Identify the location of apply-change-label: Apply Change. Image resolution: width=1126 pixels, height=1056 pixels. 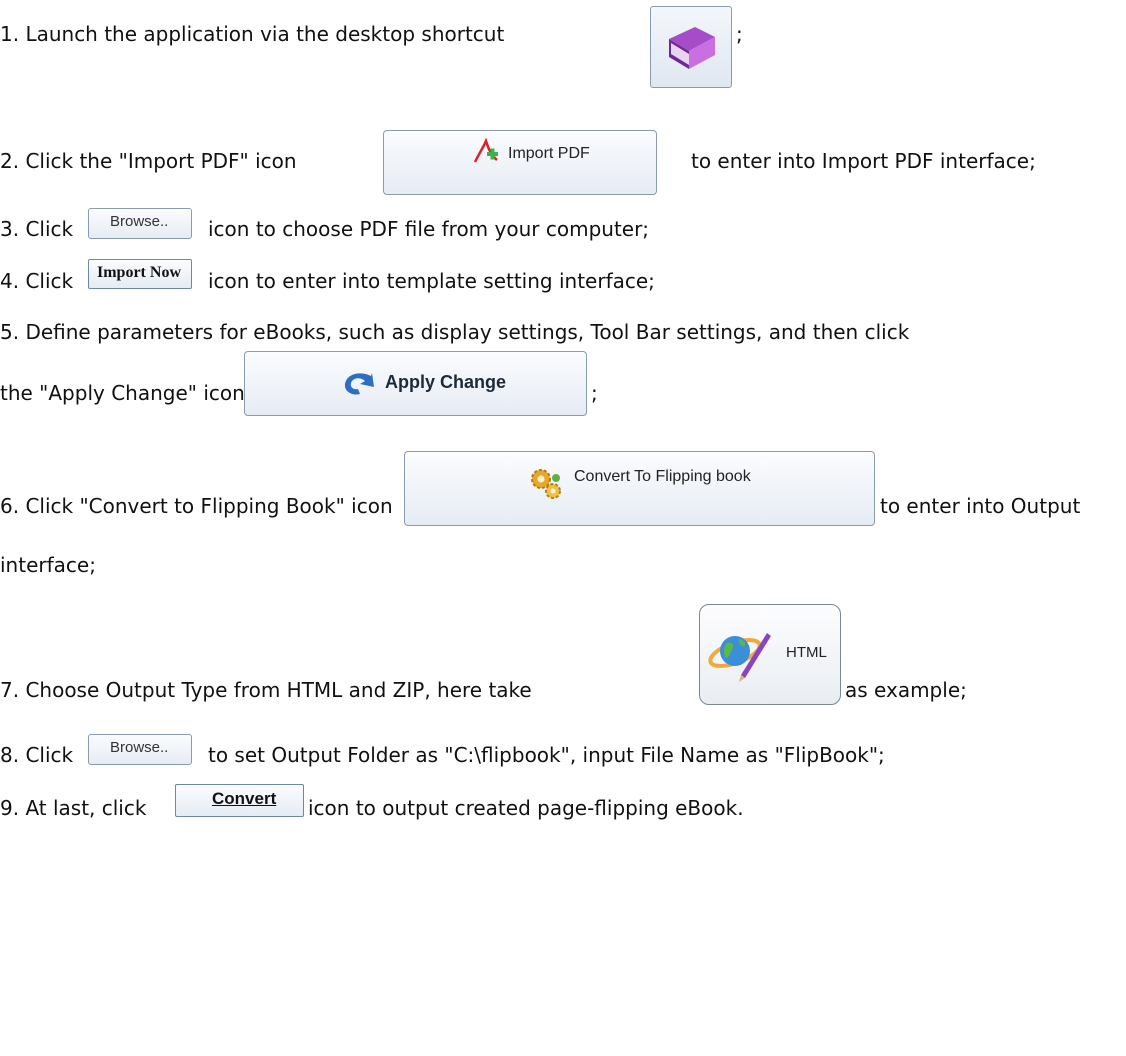
(446, 382).